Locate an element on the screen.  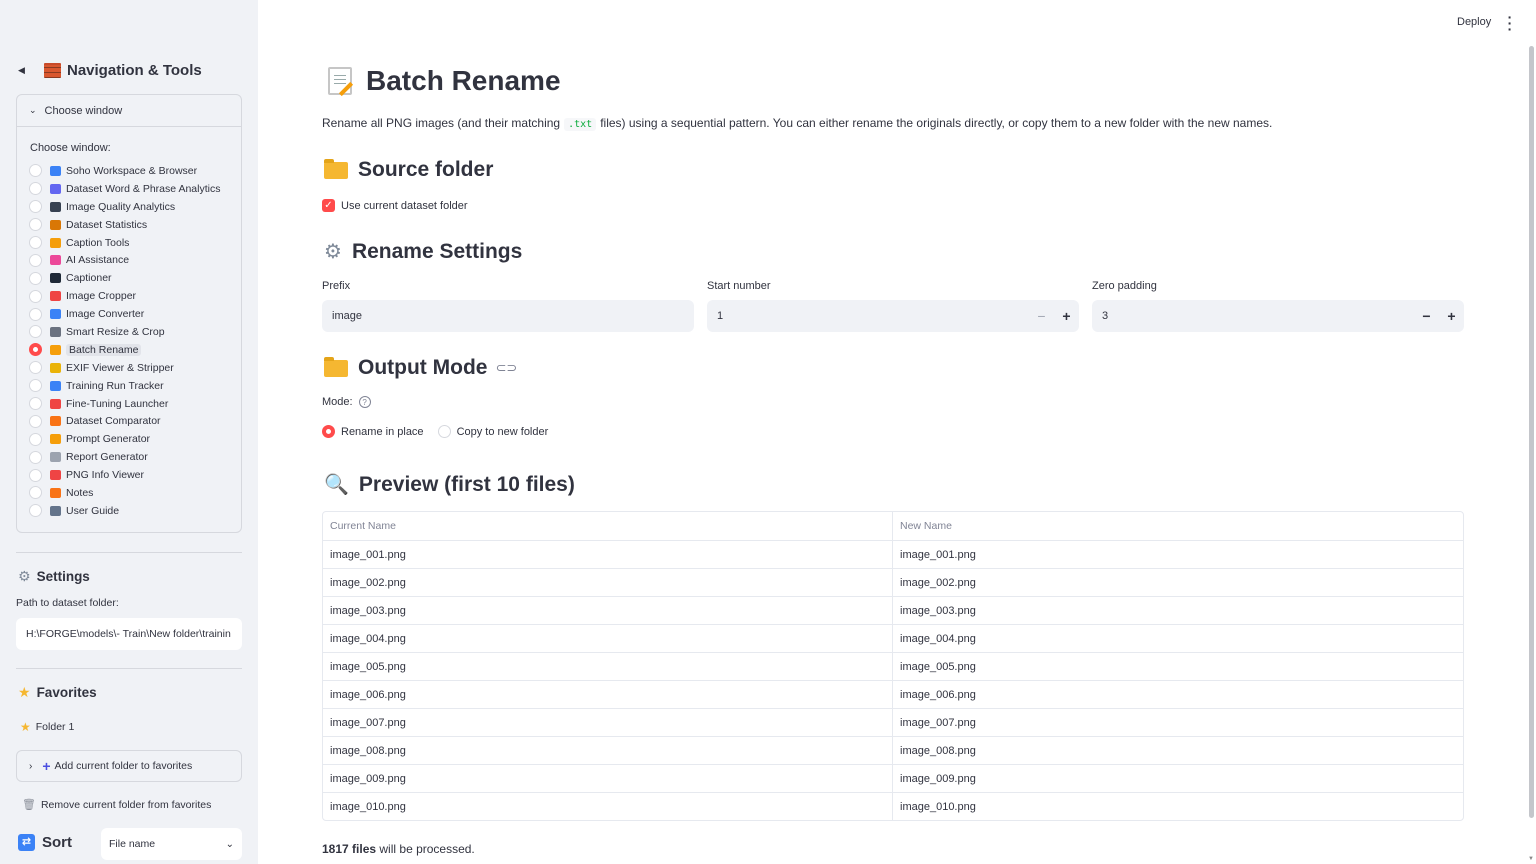
start-number-input: 1 − + is located at coordinates (893, 316).